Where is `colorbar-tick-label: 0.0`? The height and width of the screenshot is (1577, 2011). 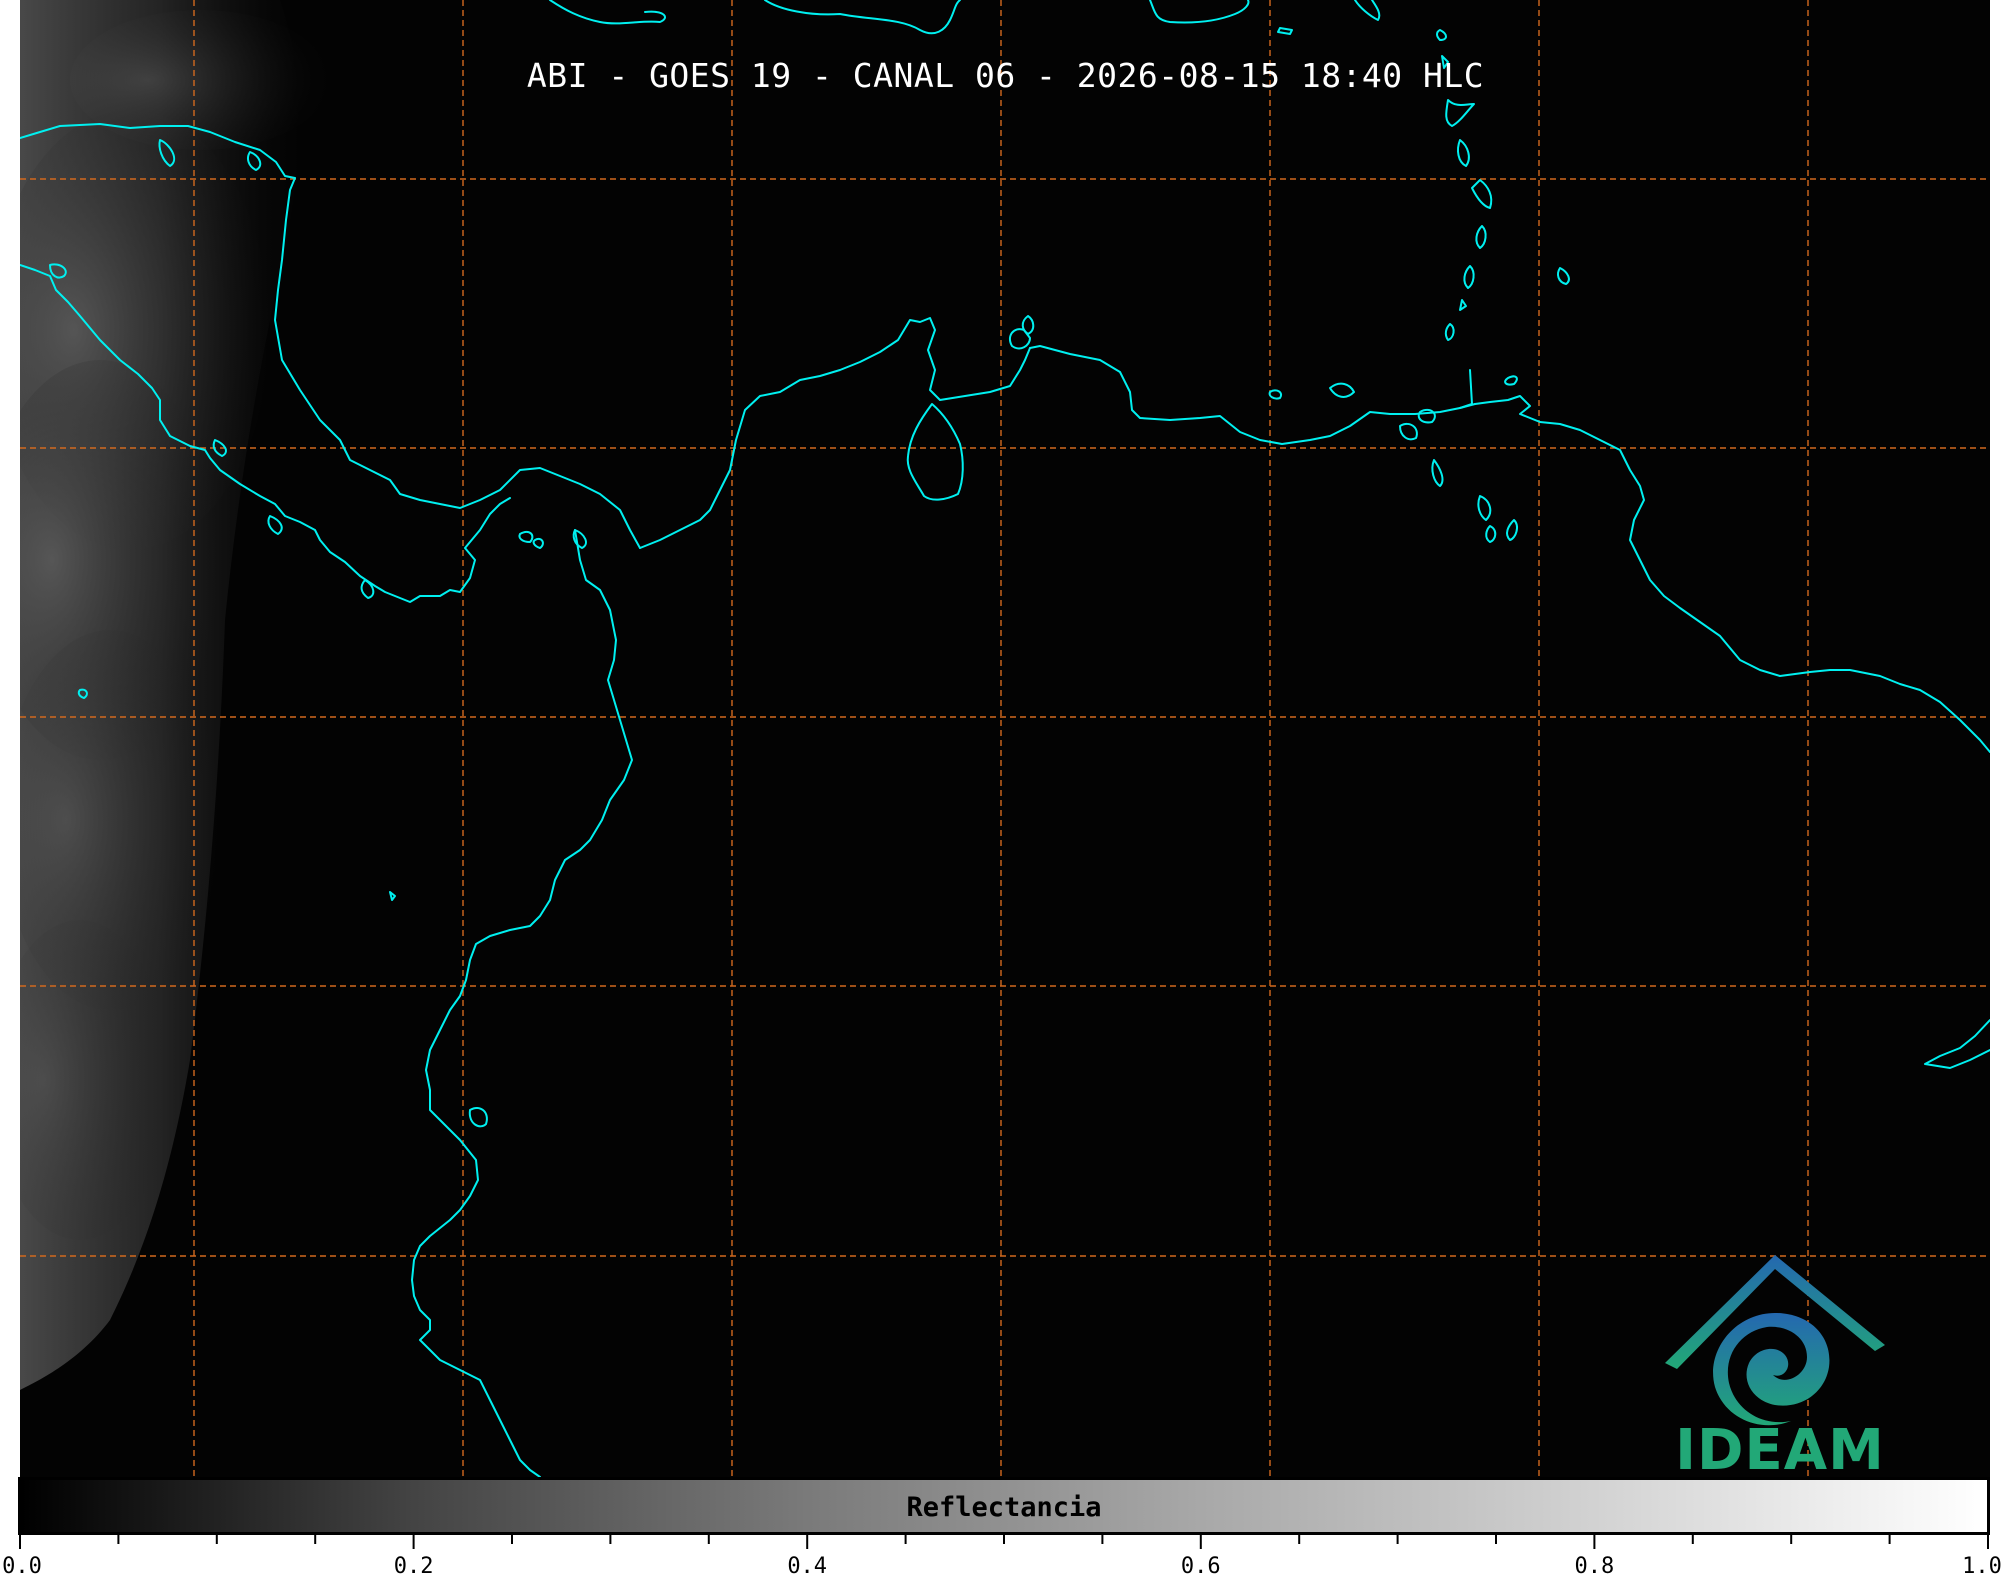
colorbar-tick-label: 0.0 is located at coordinates (22, 1565).